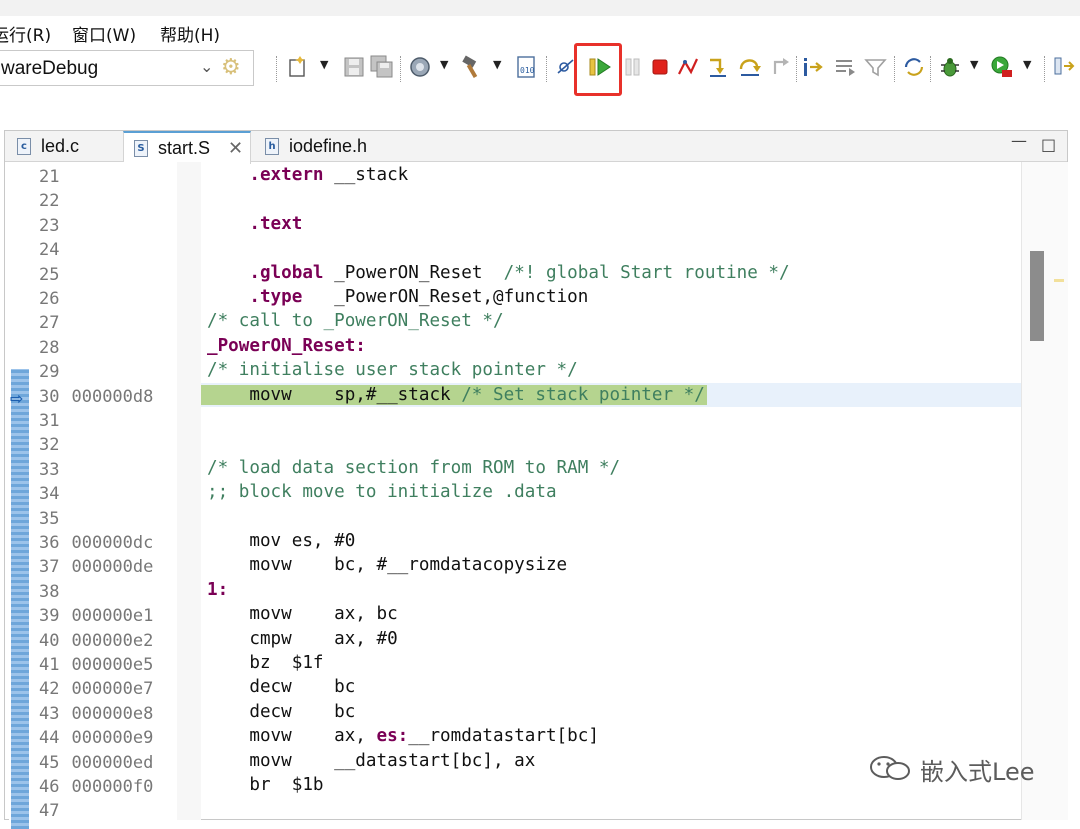 The width and height of the screenshot is (1080, 829). What do you see at coordinates (526, 68) in the screenshot?
I see `binary-file-icon: 010` at bounding box center [526, 68].